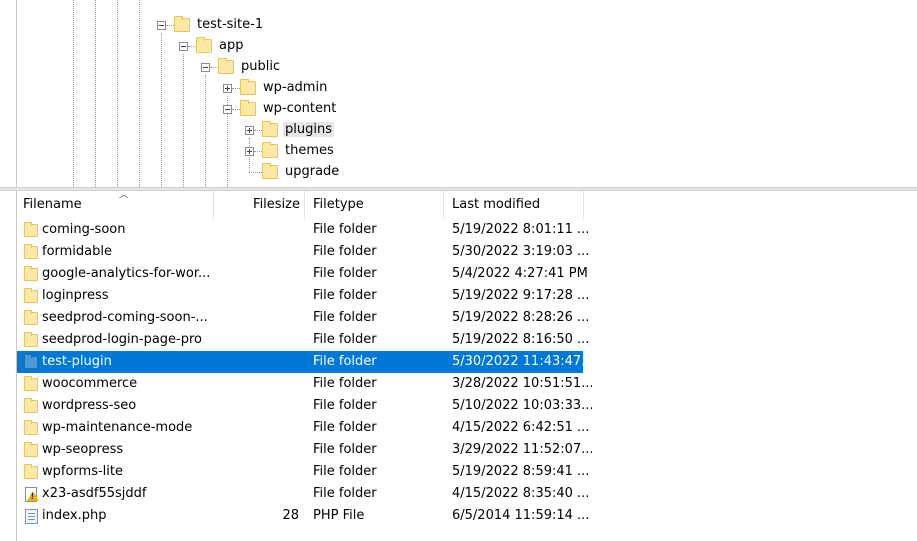 The image size is (917, 541). Describe the element at coordinates (83, 449) in the screenshot. I see `file-name: wp-seopress` at that location.